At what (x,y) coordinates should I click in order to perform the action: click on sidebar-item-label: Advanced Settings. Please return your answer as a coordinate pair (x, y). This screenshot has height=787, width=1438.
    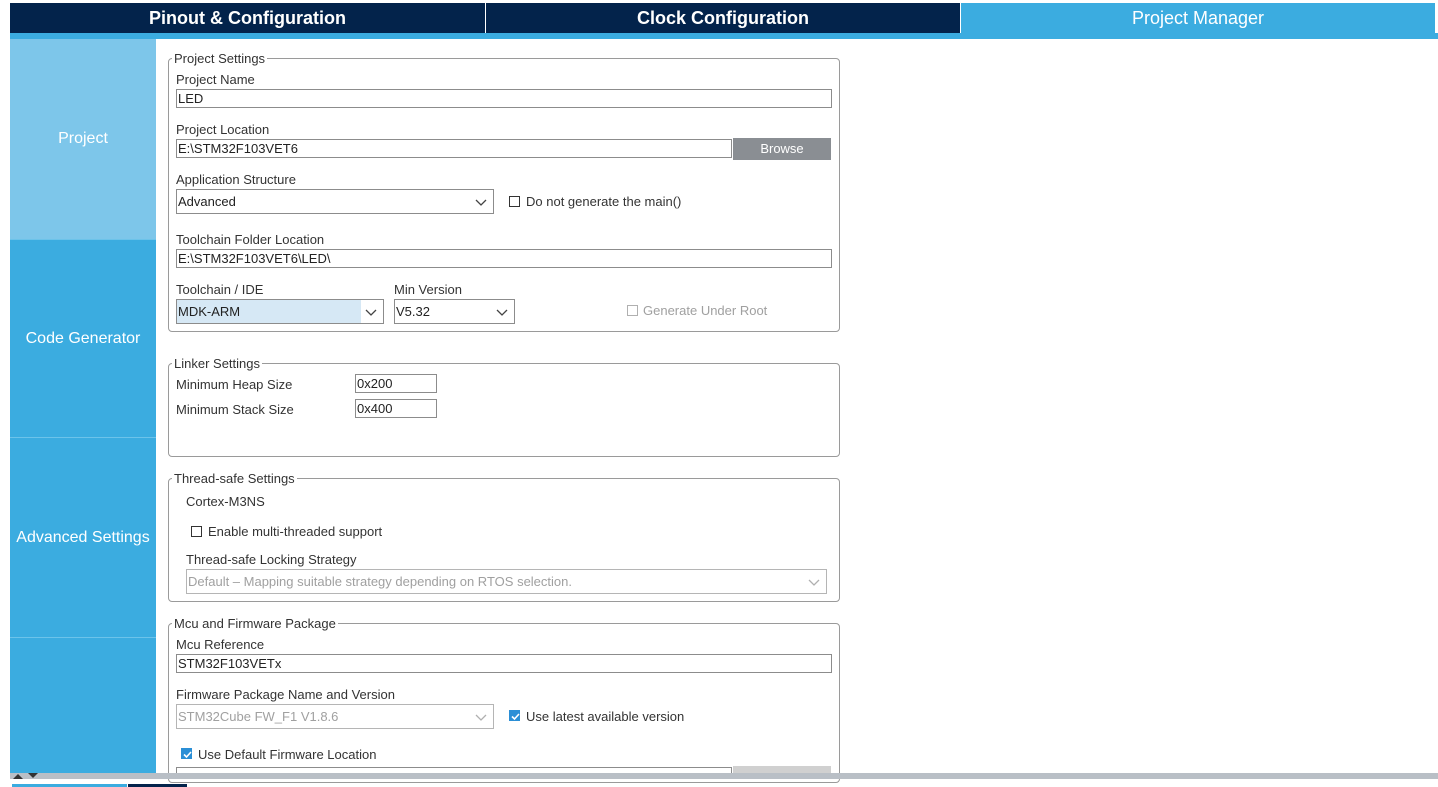
    Looking at the image, I should click on (83, 537).